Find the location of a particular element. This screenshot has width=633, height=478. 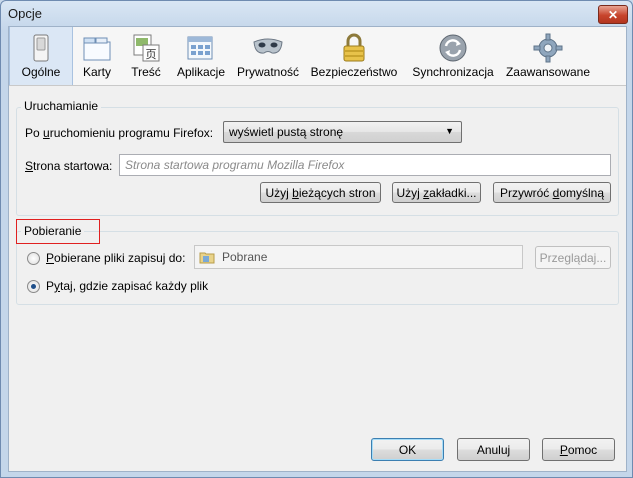

homepage-label: Strona startowa: is located at coordinates (69, 166).